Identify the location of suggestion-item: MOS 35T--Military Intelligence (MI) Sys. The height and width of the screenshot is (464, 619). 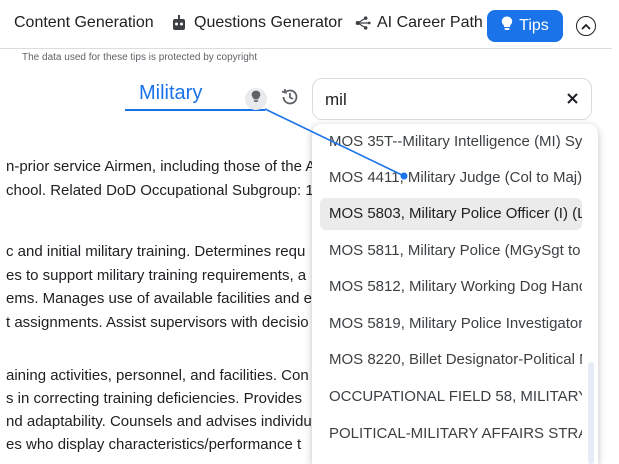
(451, 142).